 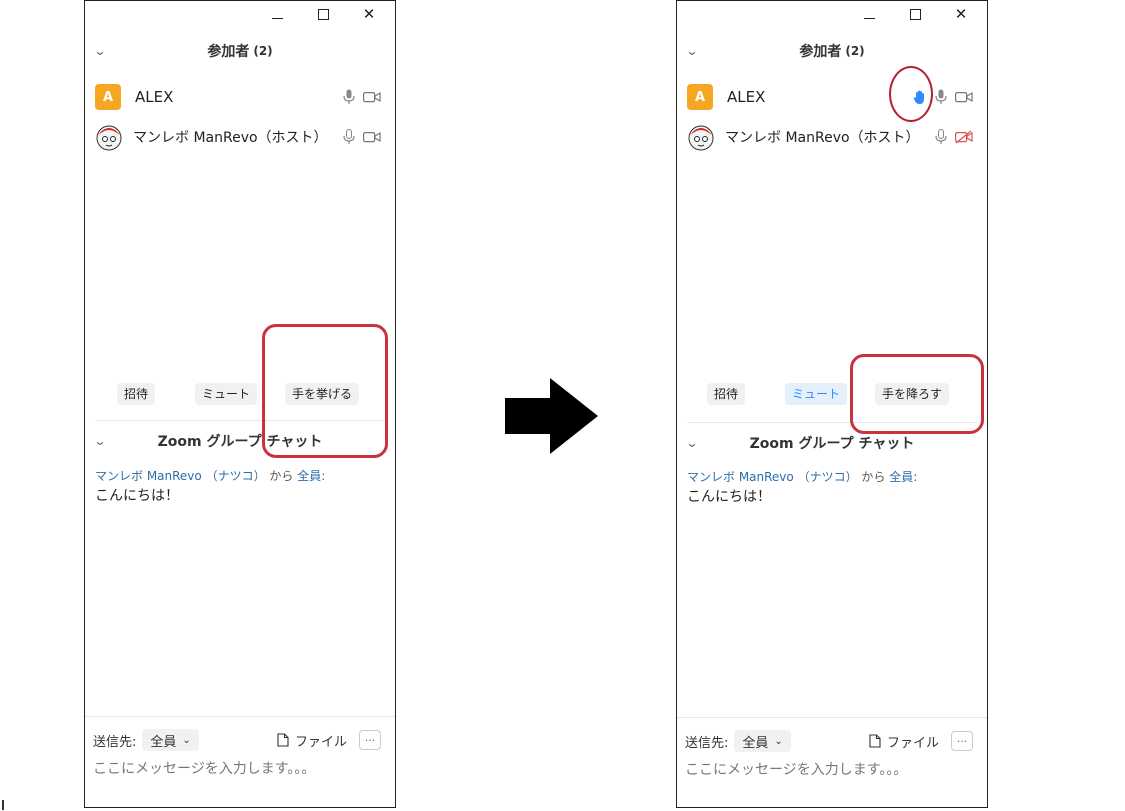 I want to click on raise-hand-highlight, so click(x=325, y=391).